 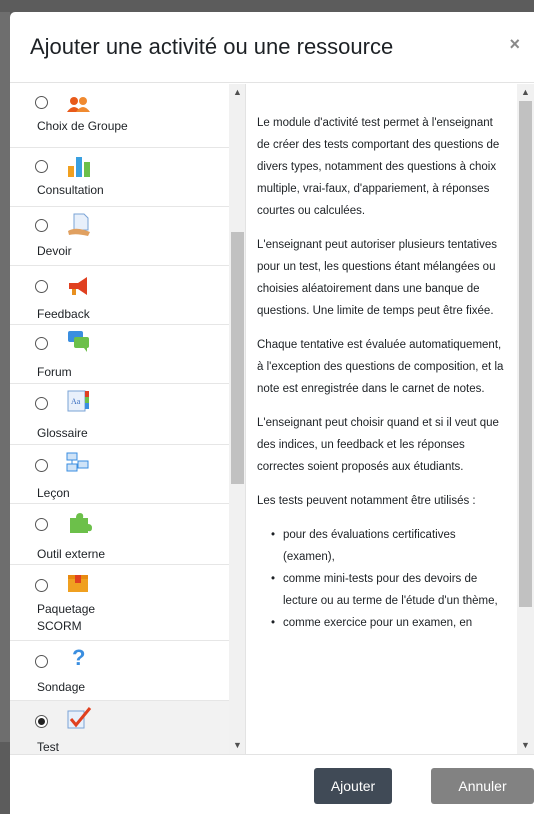 I want to click on speech-bubbles-icon, so click(x=78, y=341).